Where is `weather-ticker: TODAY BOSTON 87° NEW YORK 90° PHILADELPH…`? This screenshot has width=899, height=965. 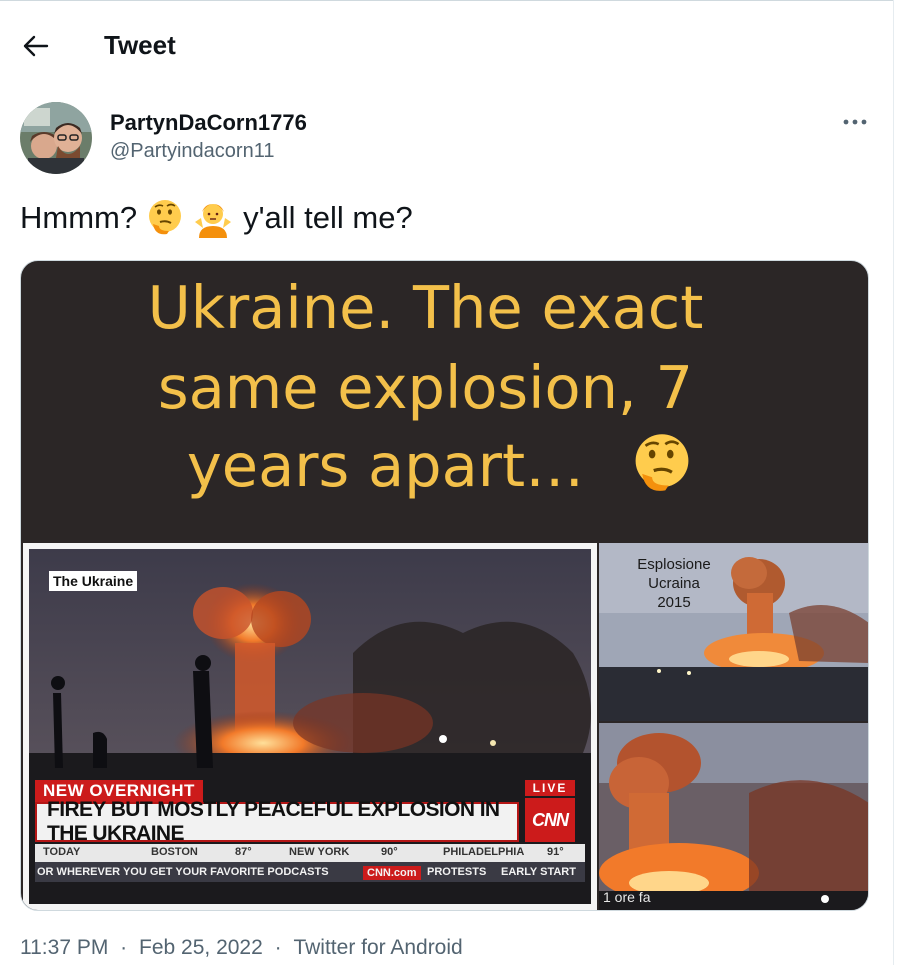
weather-ticker: TODAY BOSTON 87° NEW YORK 90° PHILADELPH… is located at coordinates (310, 853).